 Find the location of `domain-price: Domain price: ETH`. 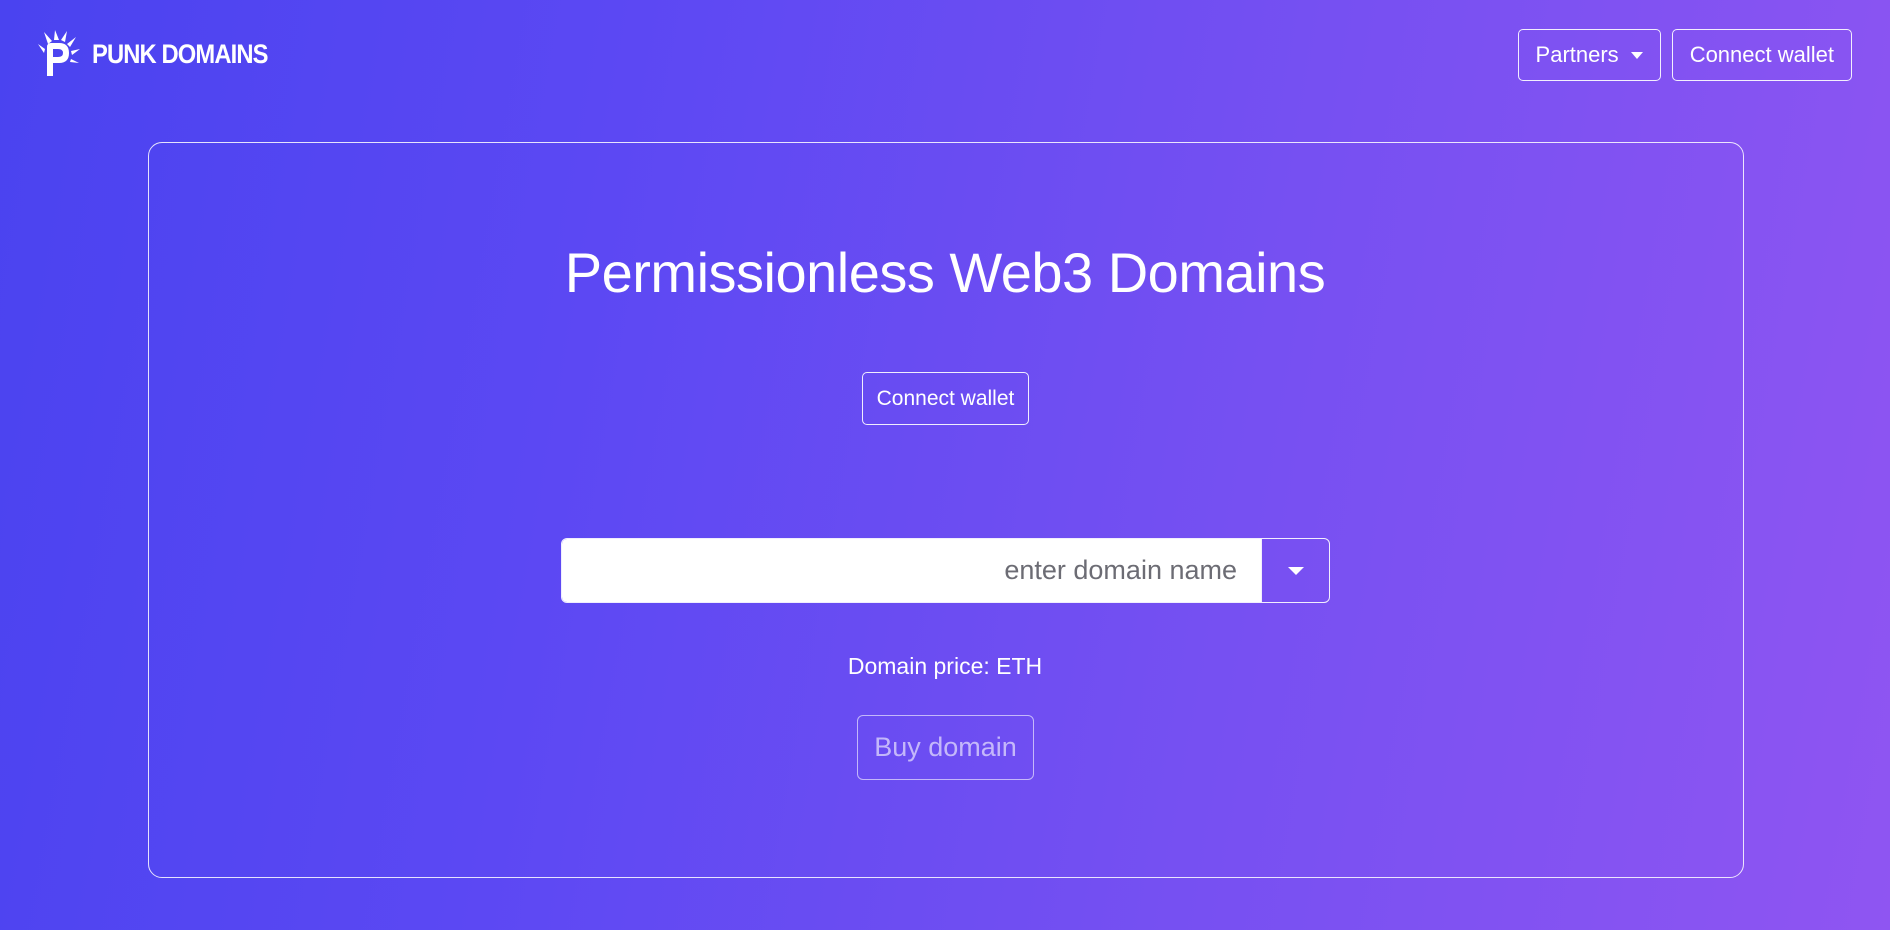

domain-price: Domain price: ETH is located at coordinates (945, 666).